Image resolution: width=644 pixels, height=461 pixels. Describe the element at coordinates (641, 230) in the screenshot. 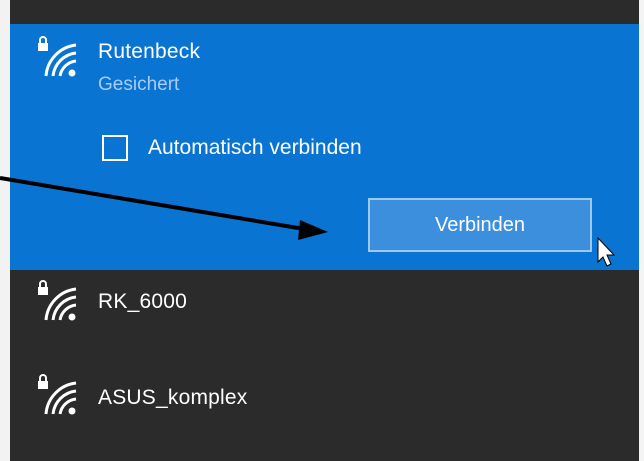

I see `right-border` at that location.